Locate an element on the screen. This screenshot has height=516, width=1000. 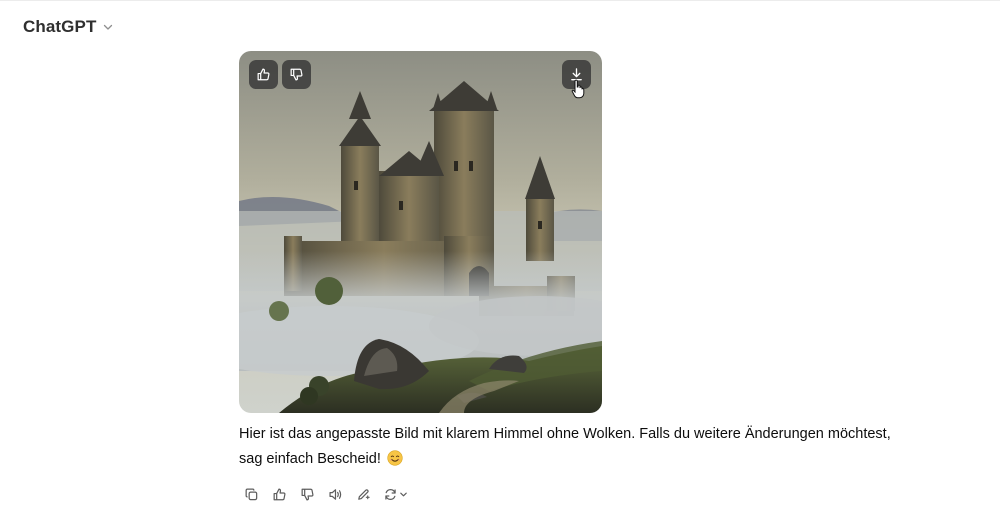
copy-button is located at coordinates (251, 494).